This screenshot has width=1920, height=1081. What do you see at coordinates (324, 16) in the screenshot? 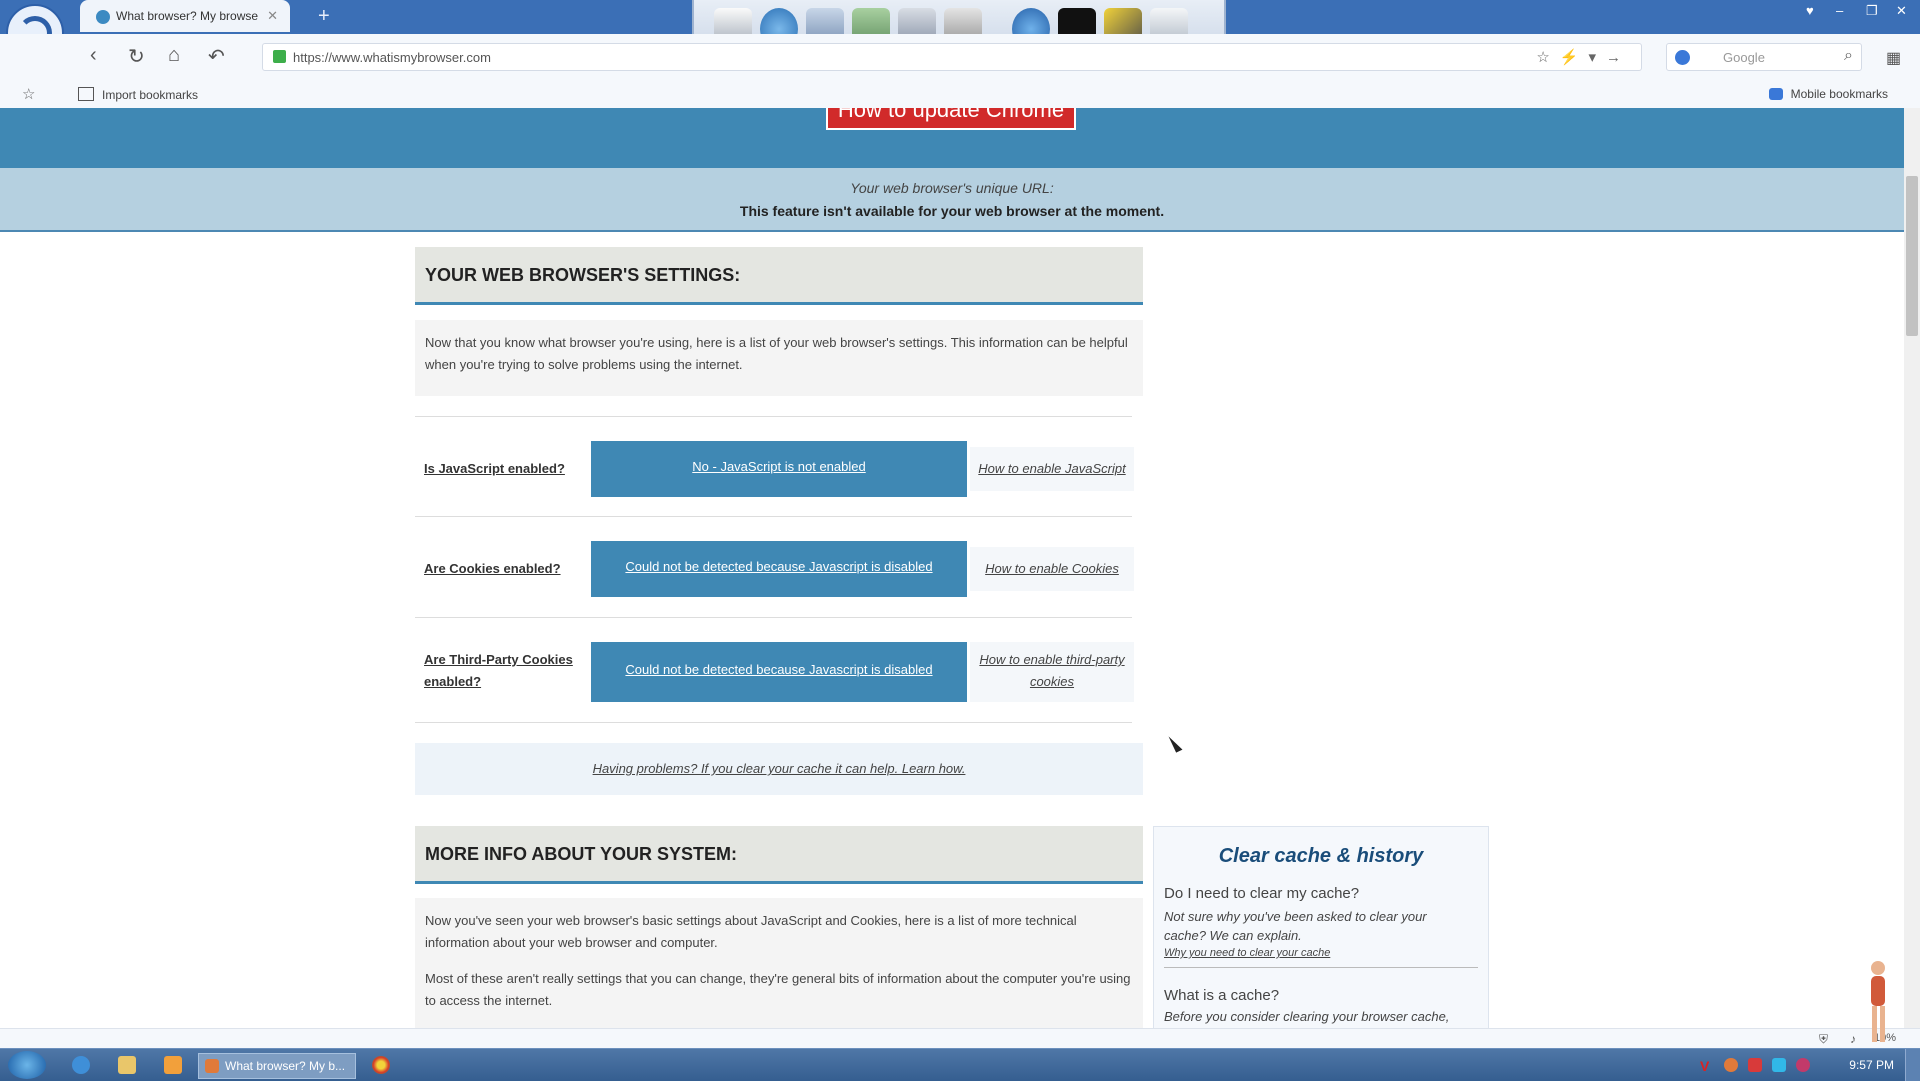
I see `new-tab-icon: +` at bounding box center [324, 16].